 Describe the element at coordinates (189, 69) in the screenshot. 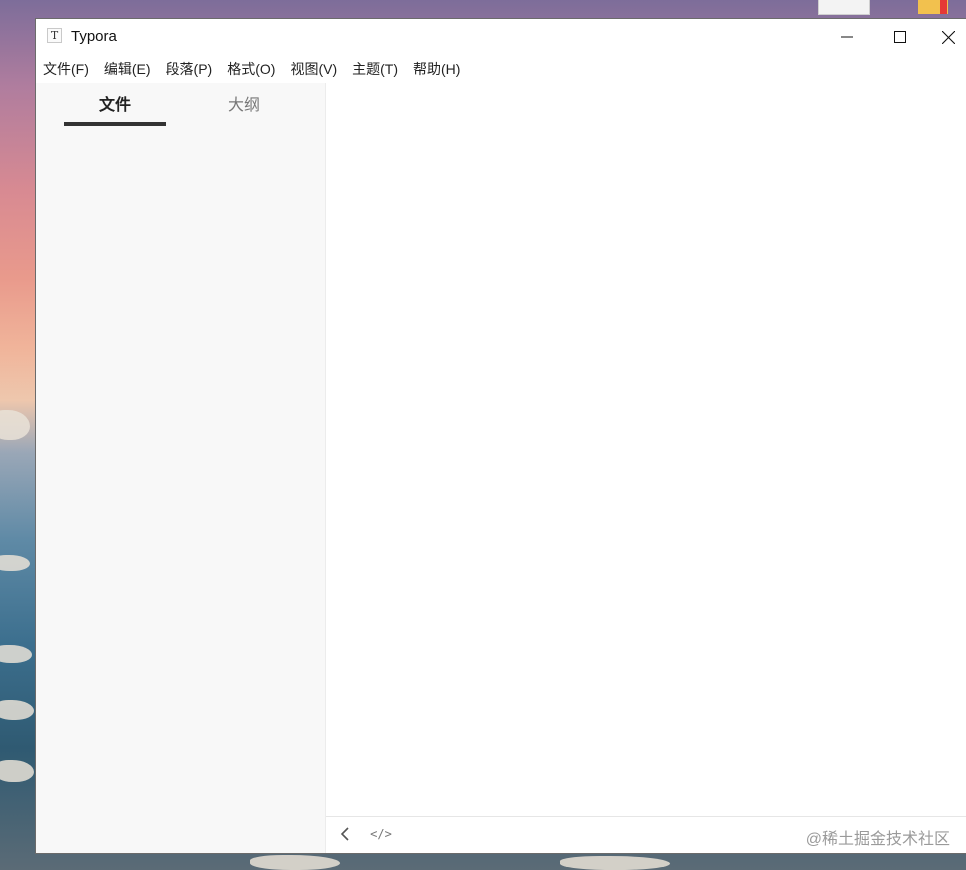

I see `menu-paragraph: 段落(P)` at that location.